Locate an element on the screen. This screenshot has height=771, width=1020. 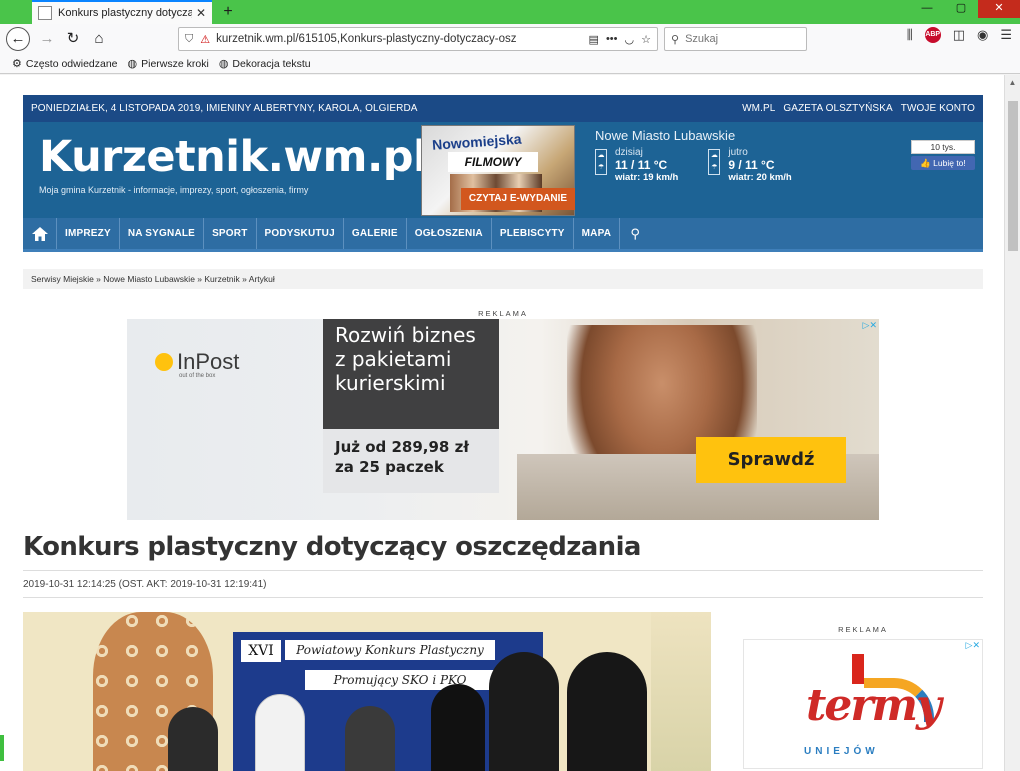
nav-sport: SPORT is located at coordinates (230, 233).